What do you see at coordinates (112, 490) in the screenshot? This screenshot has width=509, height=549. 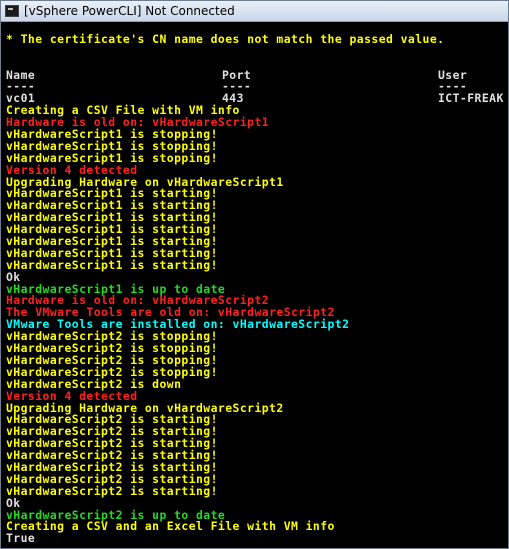 I see `console-line: vHardwareScript2 is starting!` at bounding box center [112, 490].